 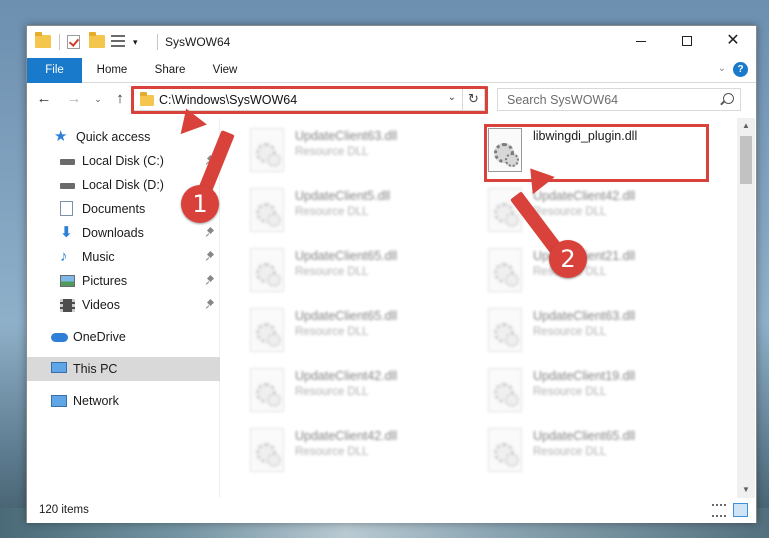 What do you see at coordinates (97, 40) in the screenshot?
I see `new-folder-icon` at bounding box center [97, 40].